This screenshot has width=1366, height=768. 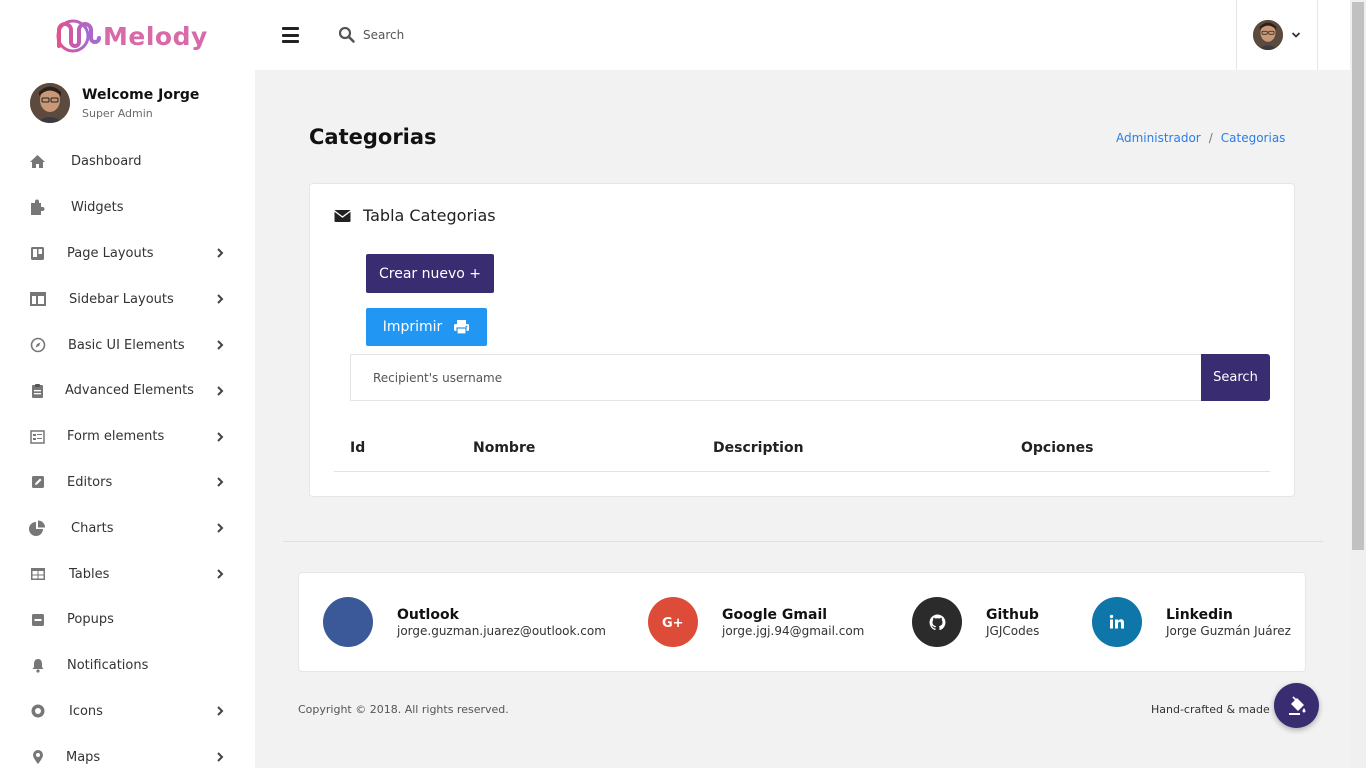 What do you see at coordinates (116, 437) in the screenshot?
I see `sidebar-item-label: Form elements` at bounding box center [116, 437].